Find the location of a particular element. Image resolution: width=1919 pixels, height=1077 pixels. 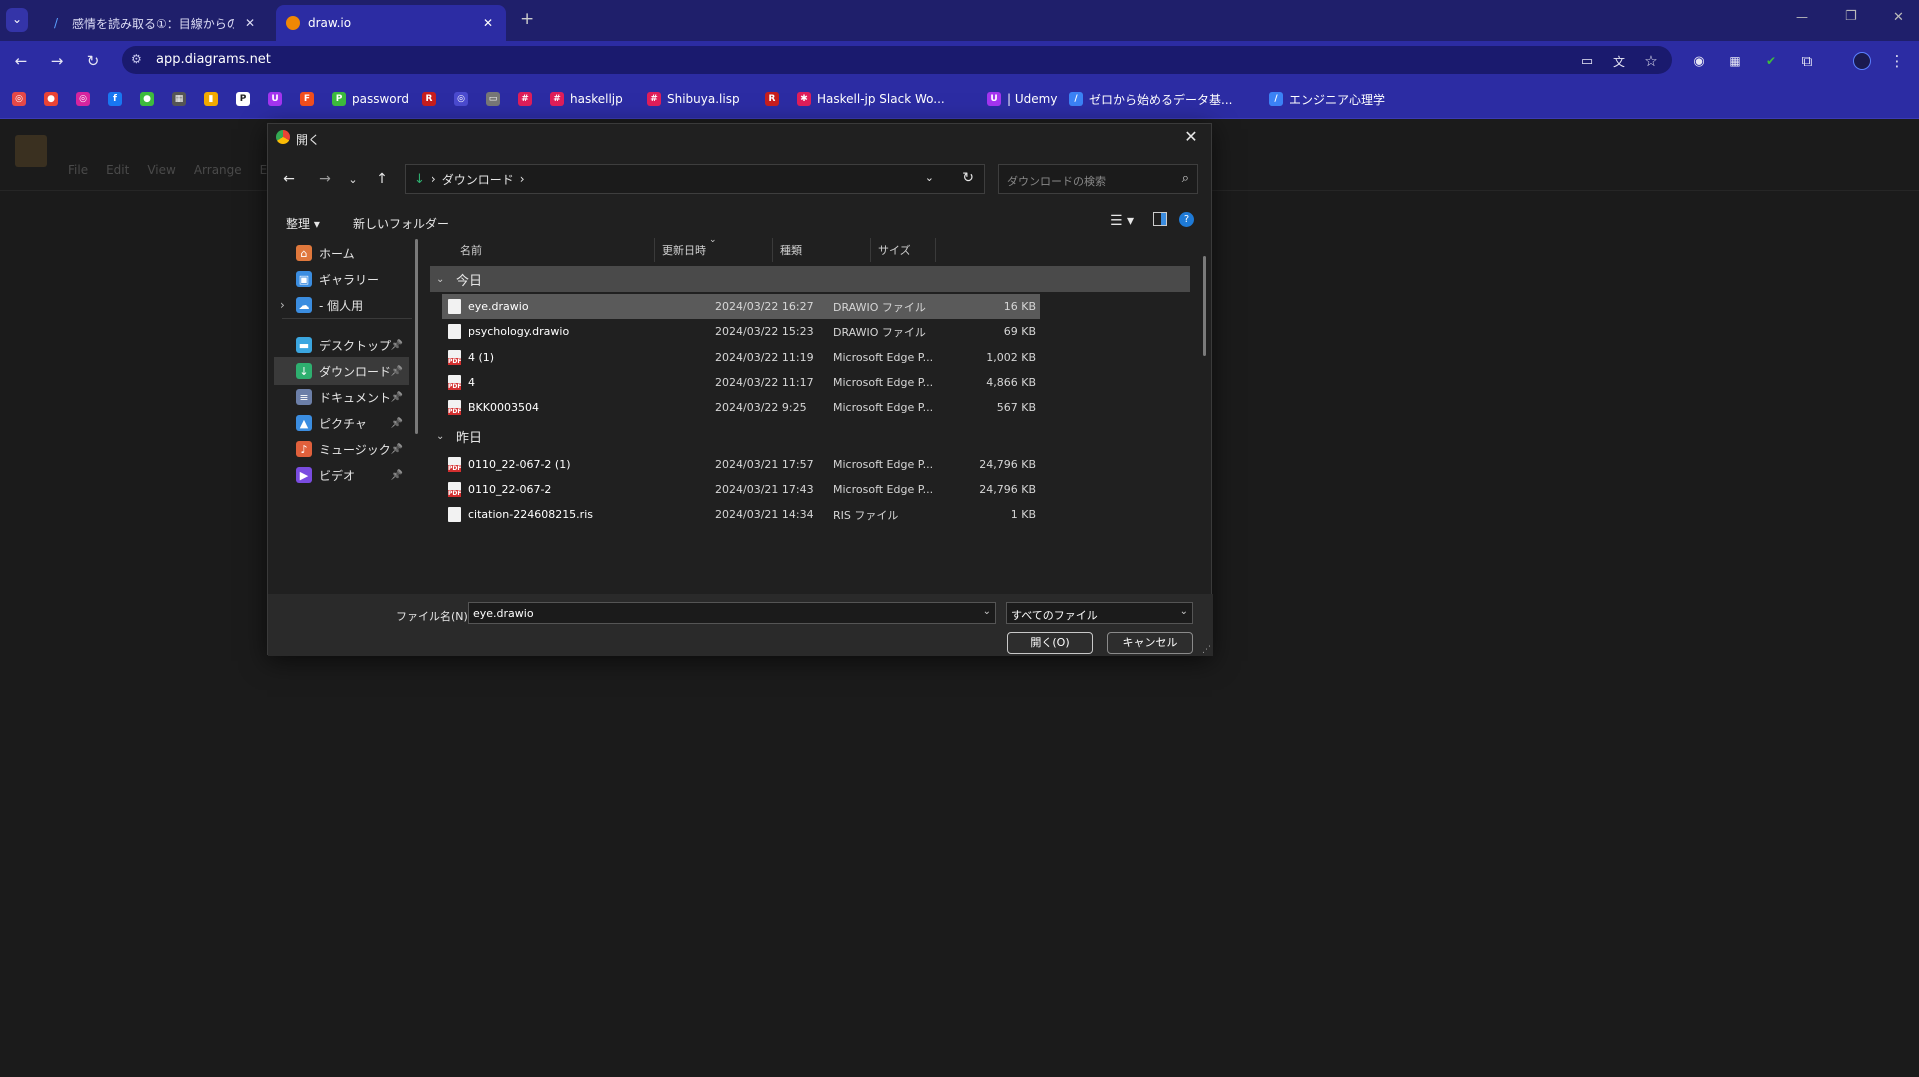

bookmark-item: Ppassword is located at coordinates (370, 99).